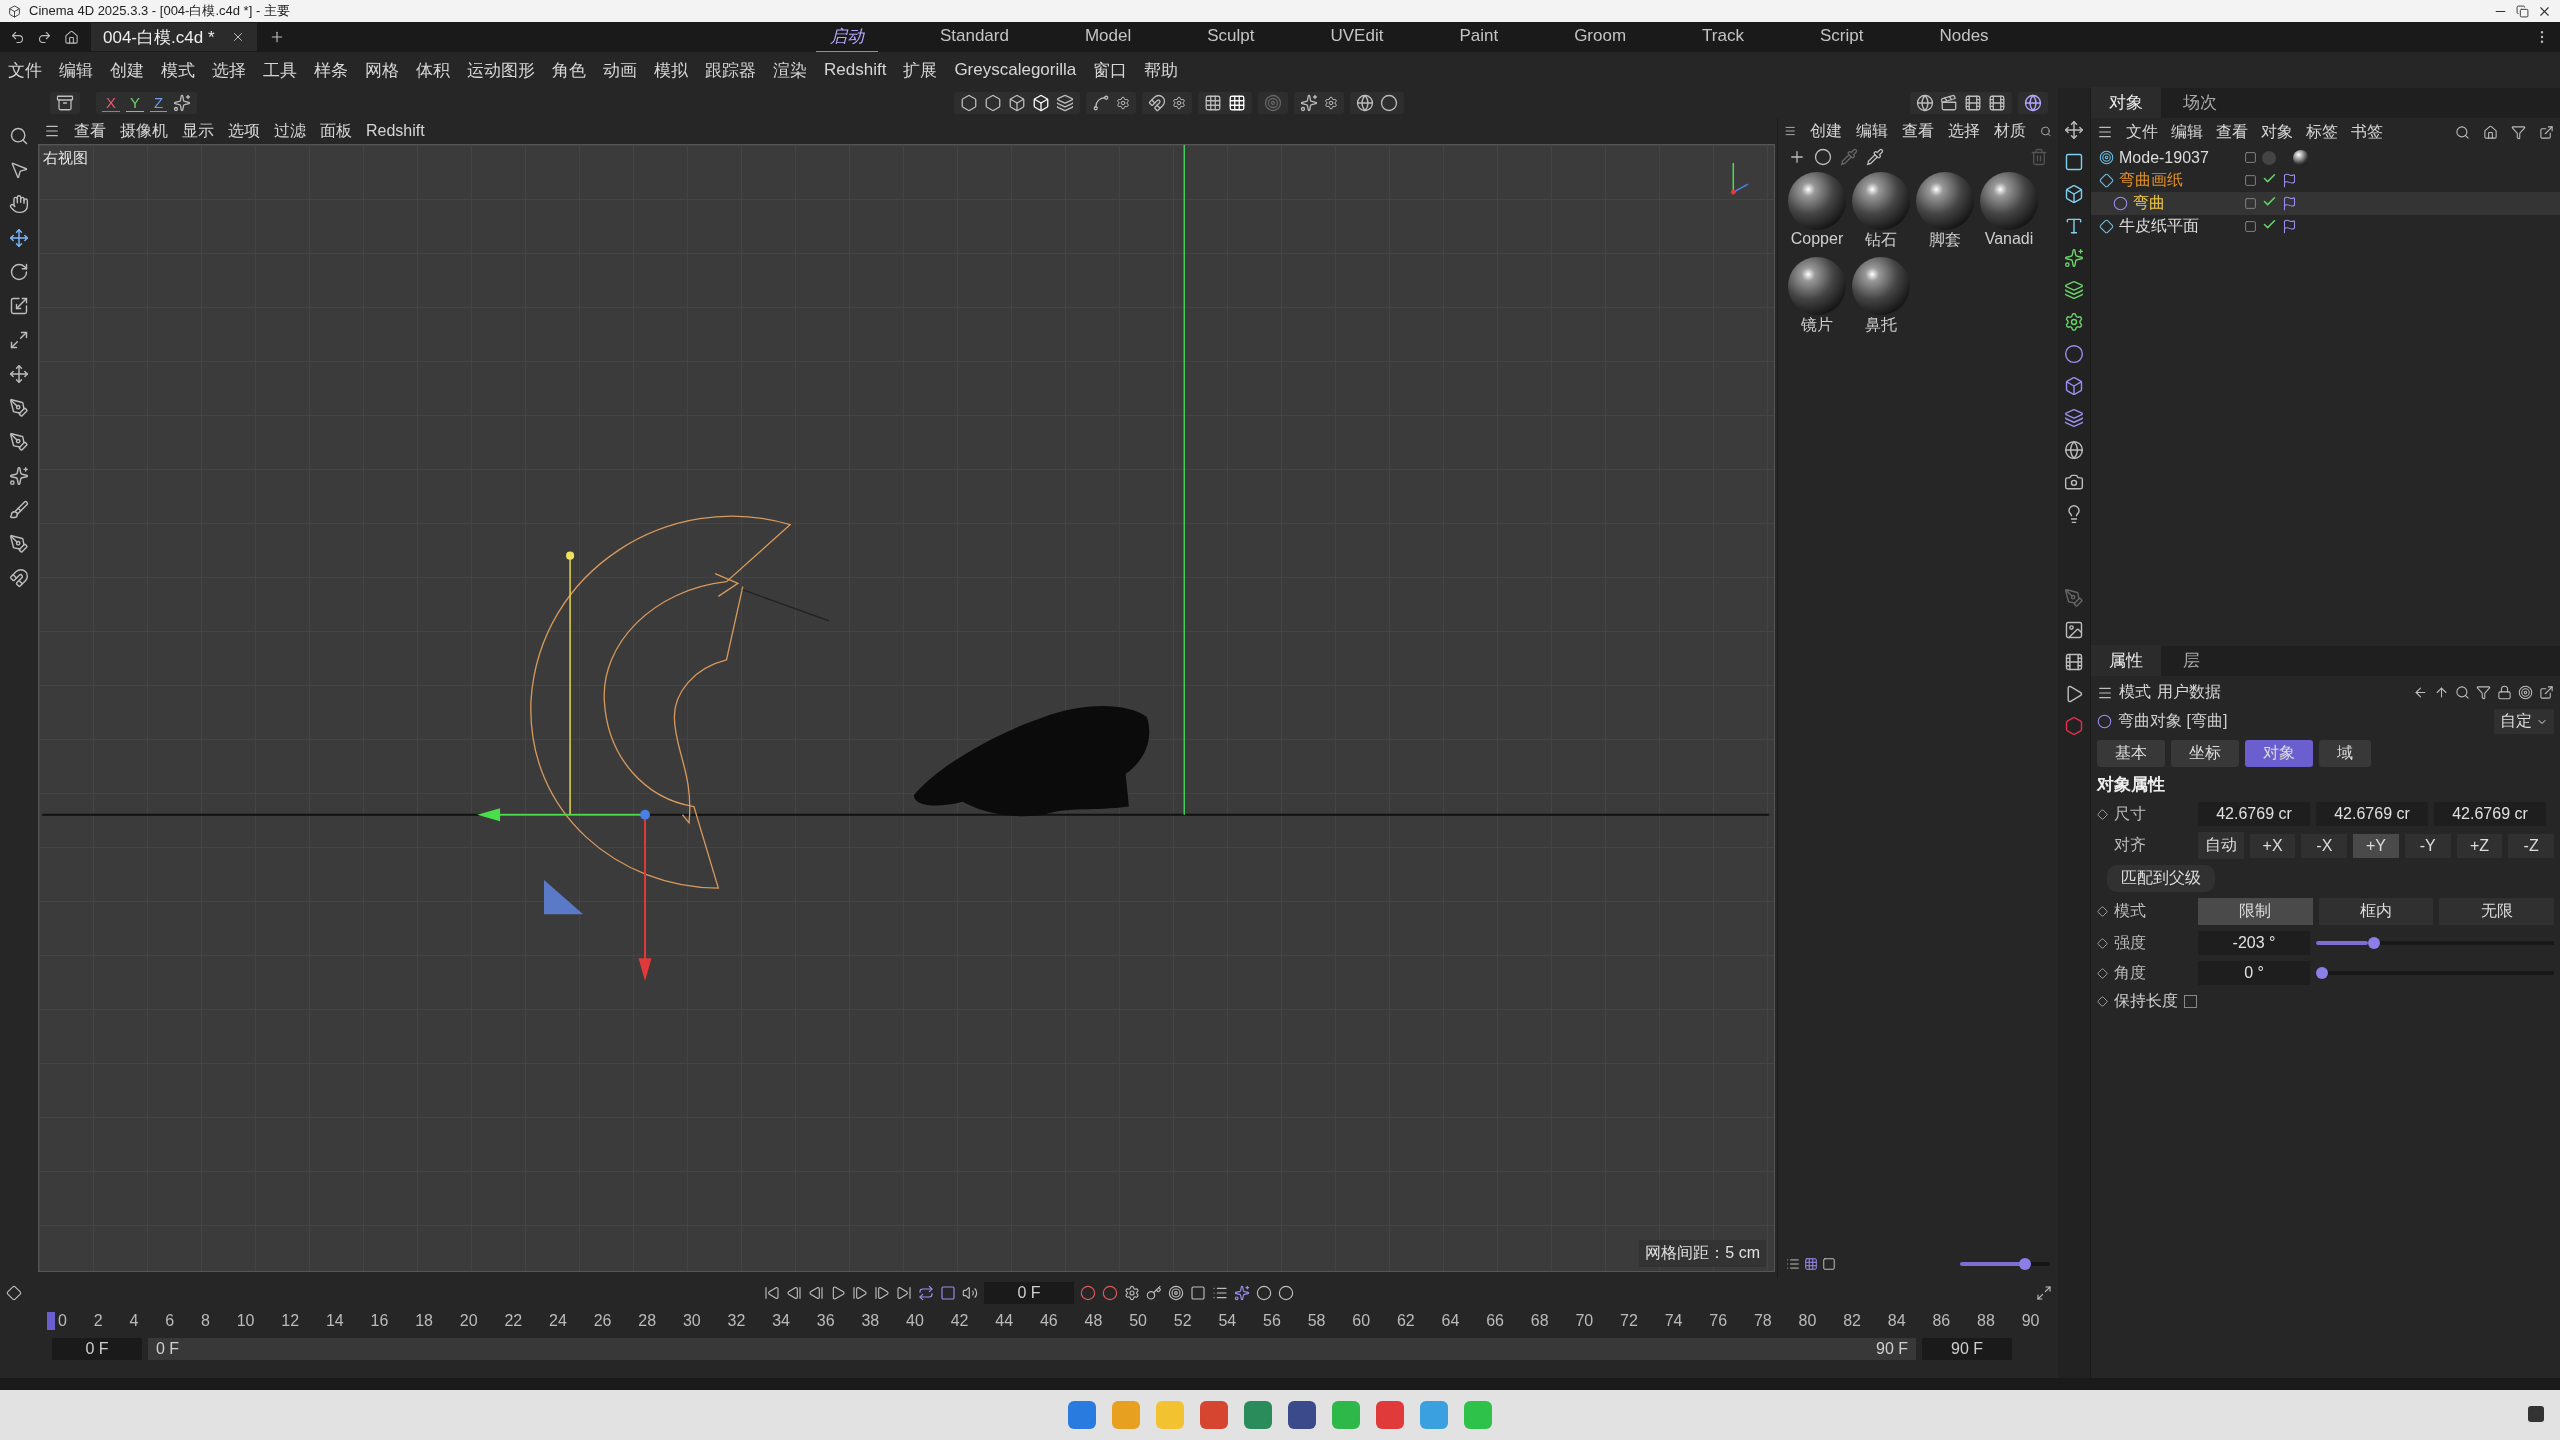  Describe the element at coordinates (2496, 911) in the screenshot. I see `mode-option: 无限` at that location.